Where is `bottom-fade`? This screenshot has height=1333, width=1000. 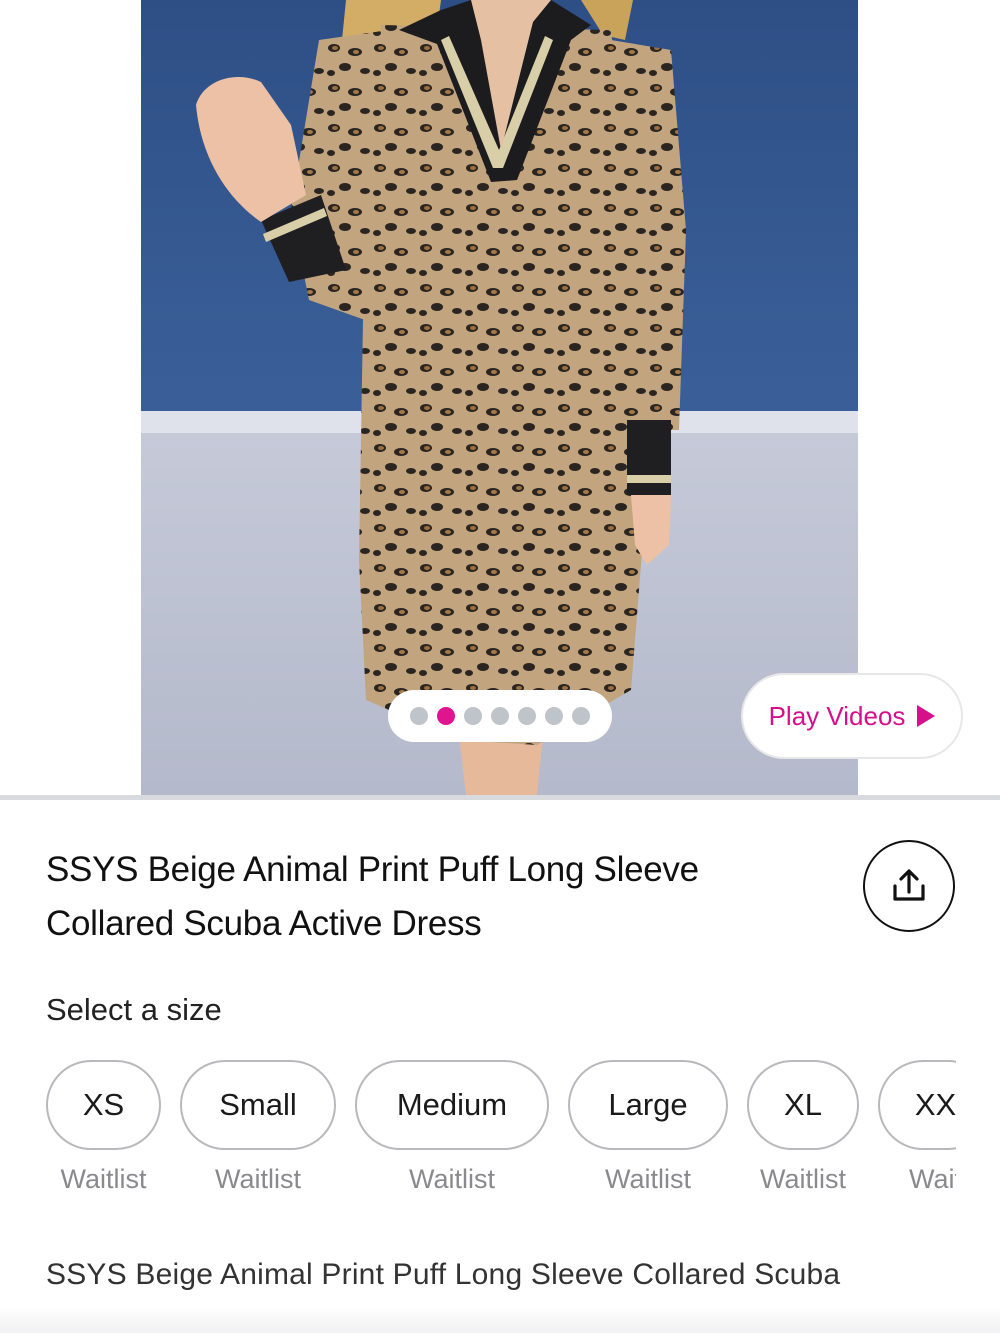 bottom-fade is located at coordinates (500, 1319).